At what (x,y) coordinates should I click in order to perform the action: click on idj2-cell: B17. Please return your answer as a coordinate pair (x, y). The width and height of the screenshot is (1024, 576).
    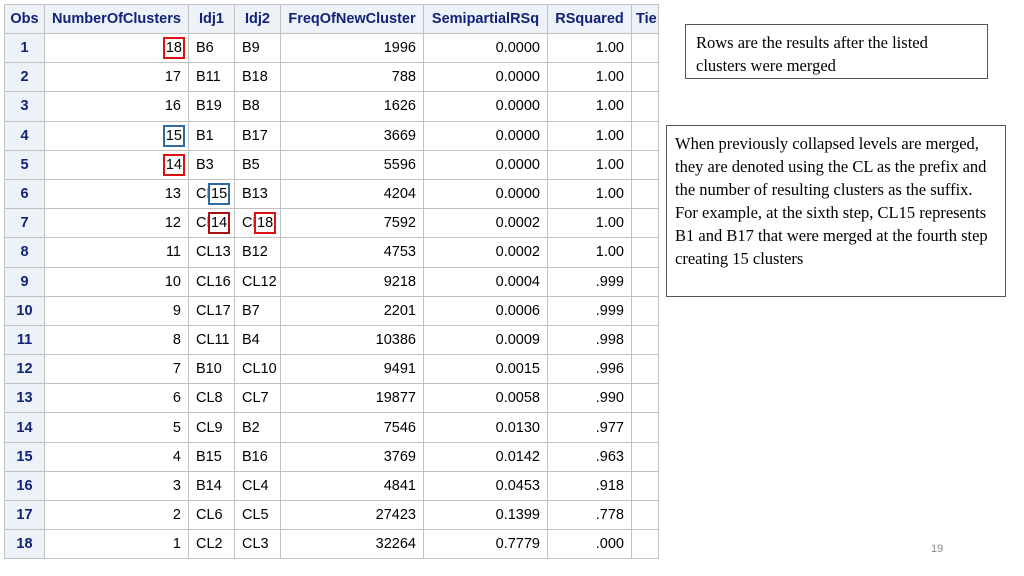
    Looking at the image, I should click on (257, 135).